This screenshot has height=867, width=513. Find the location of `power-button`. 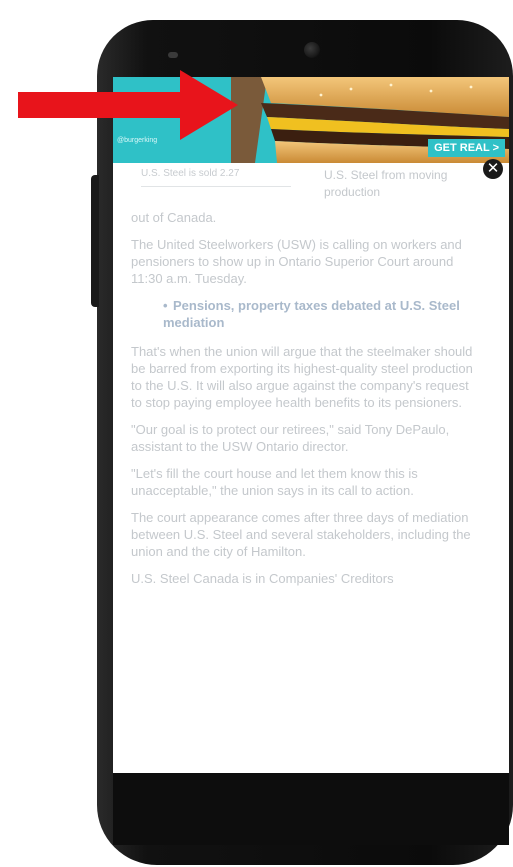

power-button is located at coordinates (95, 241).